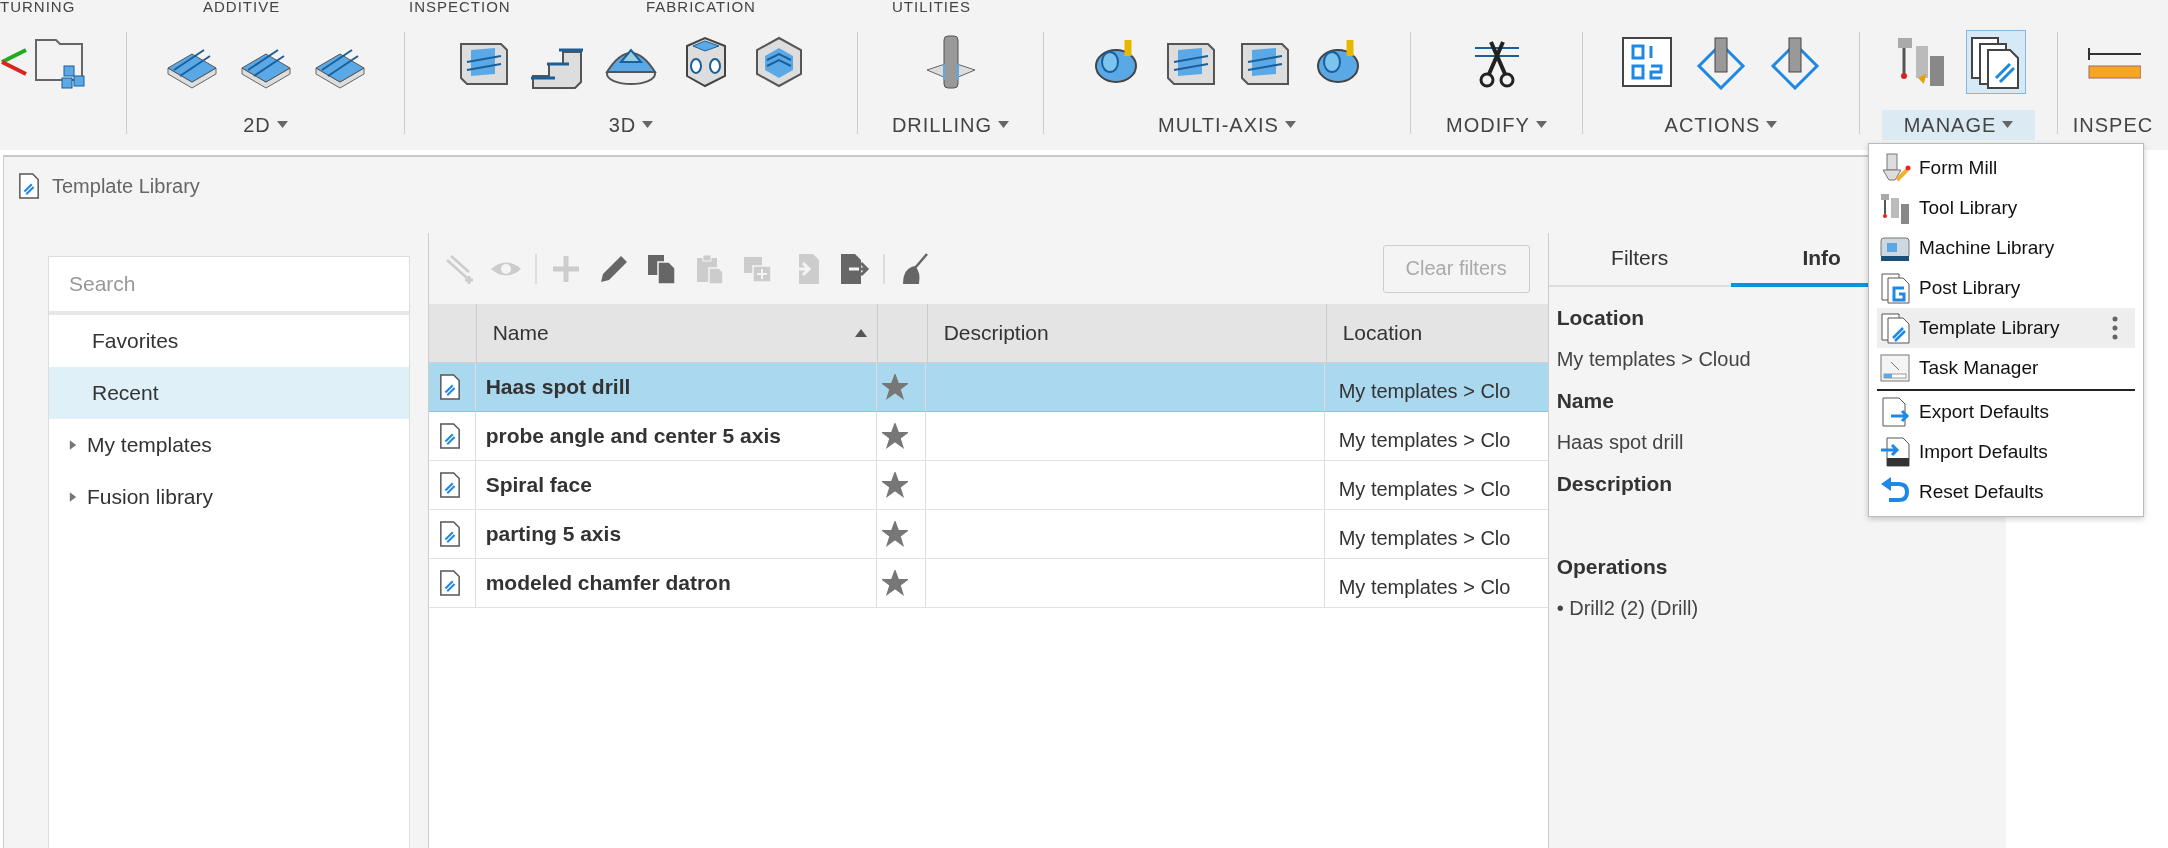 The height and width of the screenshot is (848, 2168). What do you see at coordinates (1647, 62) in the screenshot?
I see `g-code-icon` at bounding box center [1647, 62].